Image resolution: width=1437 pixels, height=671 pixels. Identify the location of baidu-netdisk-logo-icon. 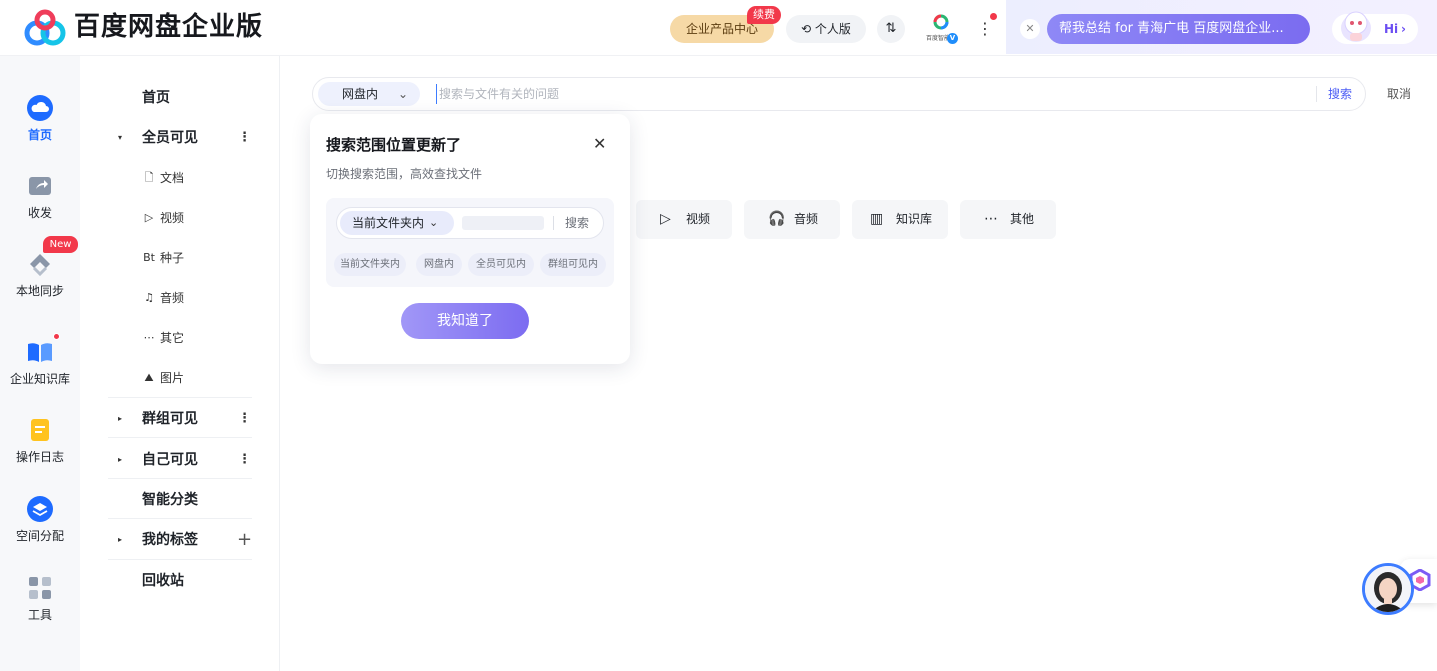
(45, 28).